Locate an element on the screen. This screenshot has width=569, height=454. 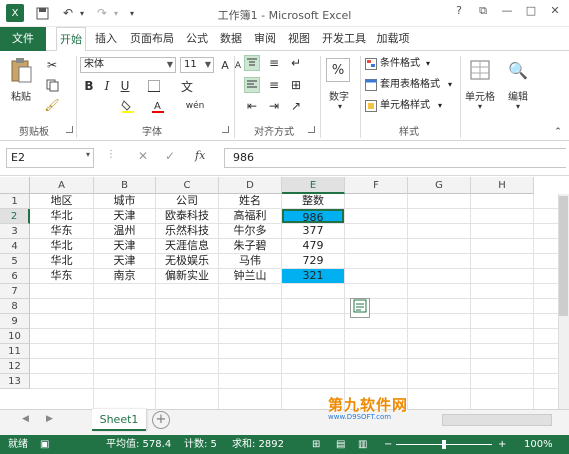
row-header: 8 is located at coordinates (15, 306).